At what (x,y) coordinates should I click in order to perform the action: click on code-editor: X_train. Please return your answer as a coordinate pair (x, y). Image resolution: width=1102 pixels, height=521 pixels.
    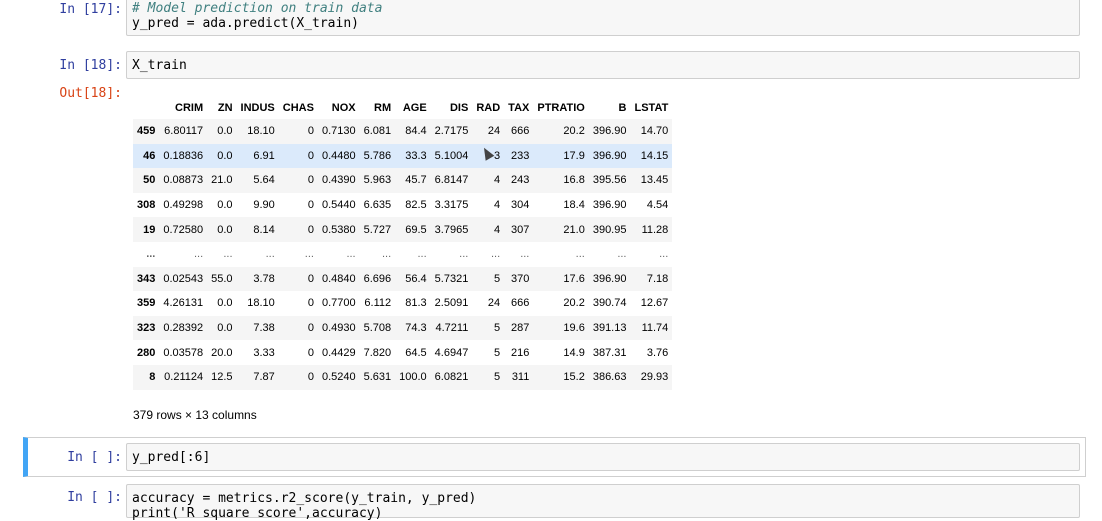
    Looking at the image, I should click on (603, 65).